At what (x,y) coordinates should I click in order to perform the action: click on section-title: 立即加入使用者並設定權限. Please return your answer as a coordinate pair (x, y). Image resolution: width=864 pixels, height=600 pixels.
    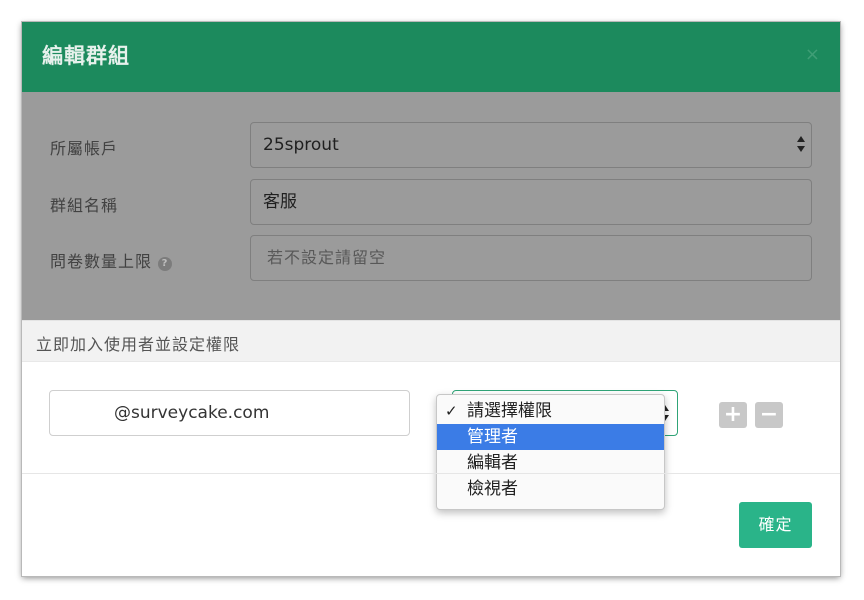
    Looking at the image, I should click on (138, 344).